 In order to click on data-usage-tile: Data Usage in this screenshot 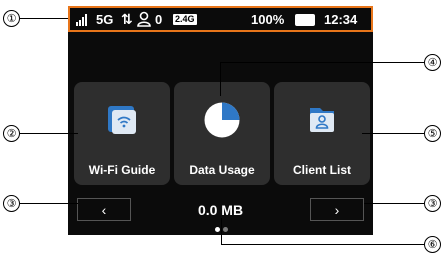, I will do `click(222, 133)`.